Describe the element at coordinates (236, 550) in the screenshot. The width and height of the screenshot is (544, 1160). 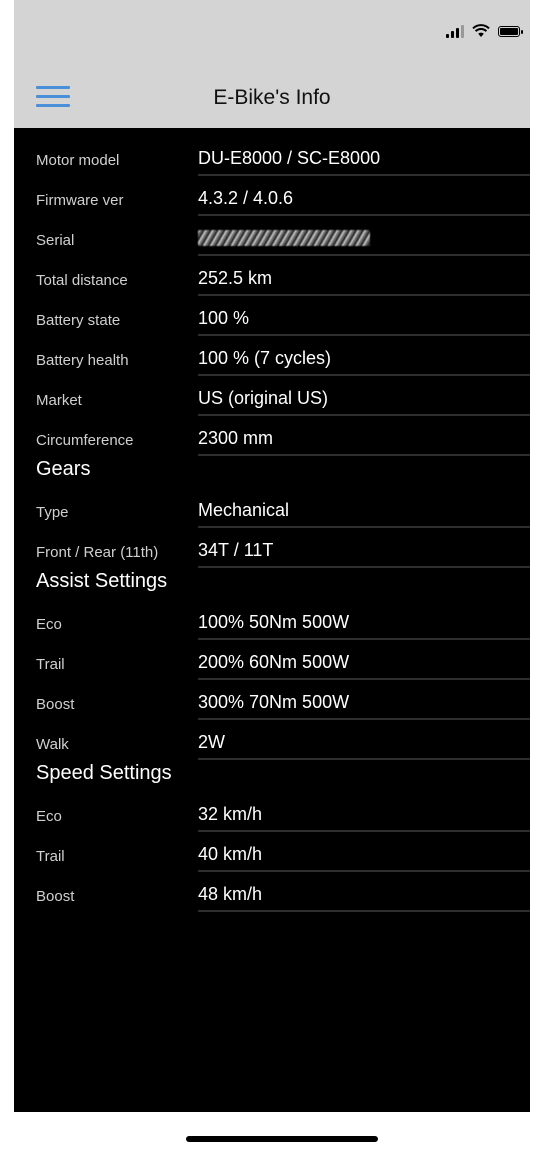
I see `info-value: 34T / 11T` at that location.